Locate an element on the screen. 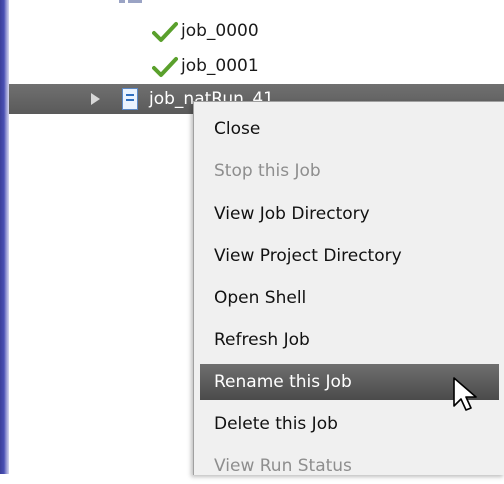  tree-row-job-0001: job_0001 is located at coordinates (256, 66).